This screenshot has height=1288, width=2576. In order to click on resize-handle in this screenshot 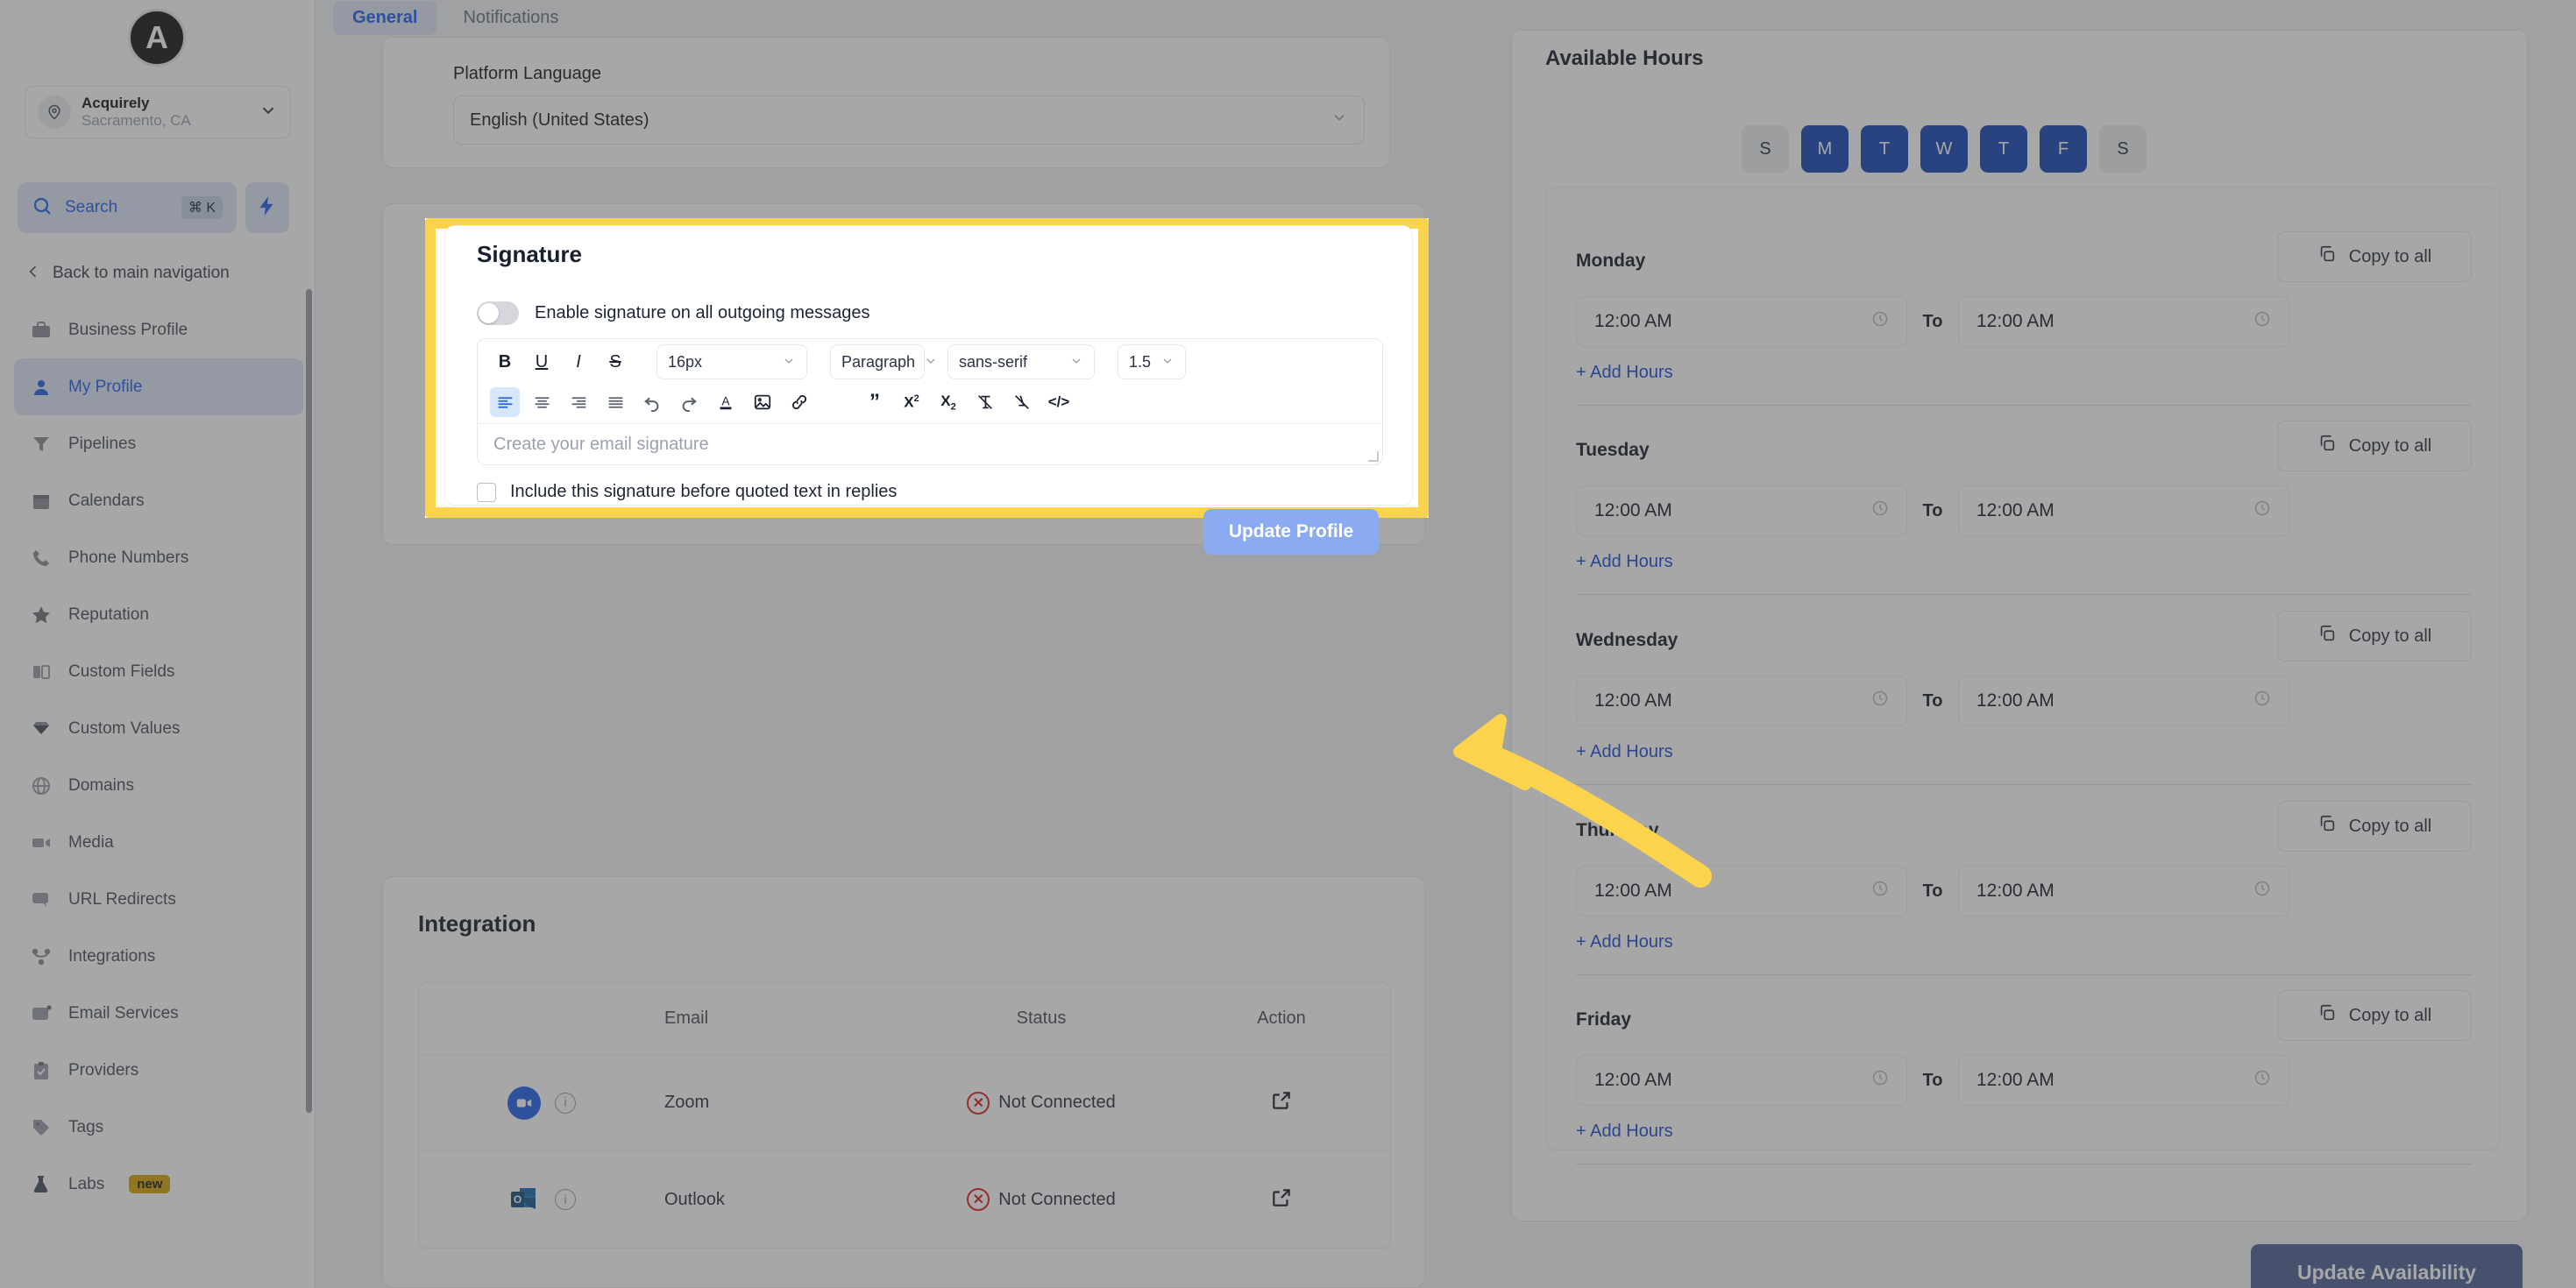, I will do `click(1373, 456)`.